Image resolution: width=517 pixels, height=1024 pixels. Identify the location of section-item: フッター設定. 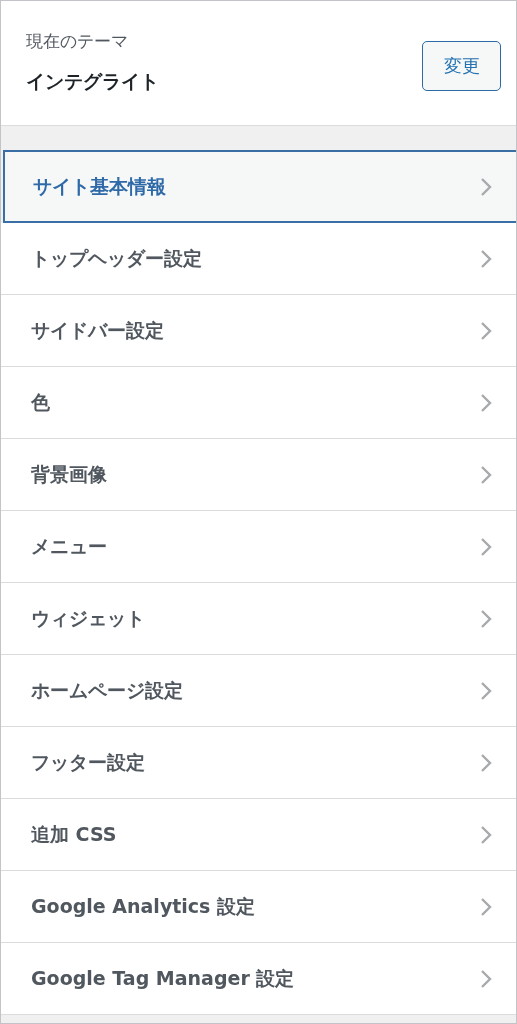
(258, 763).